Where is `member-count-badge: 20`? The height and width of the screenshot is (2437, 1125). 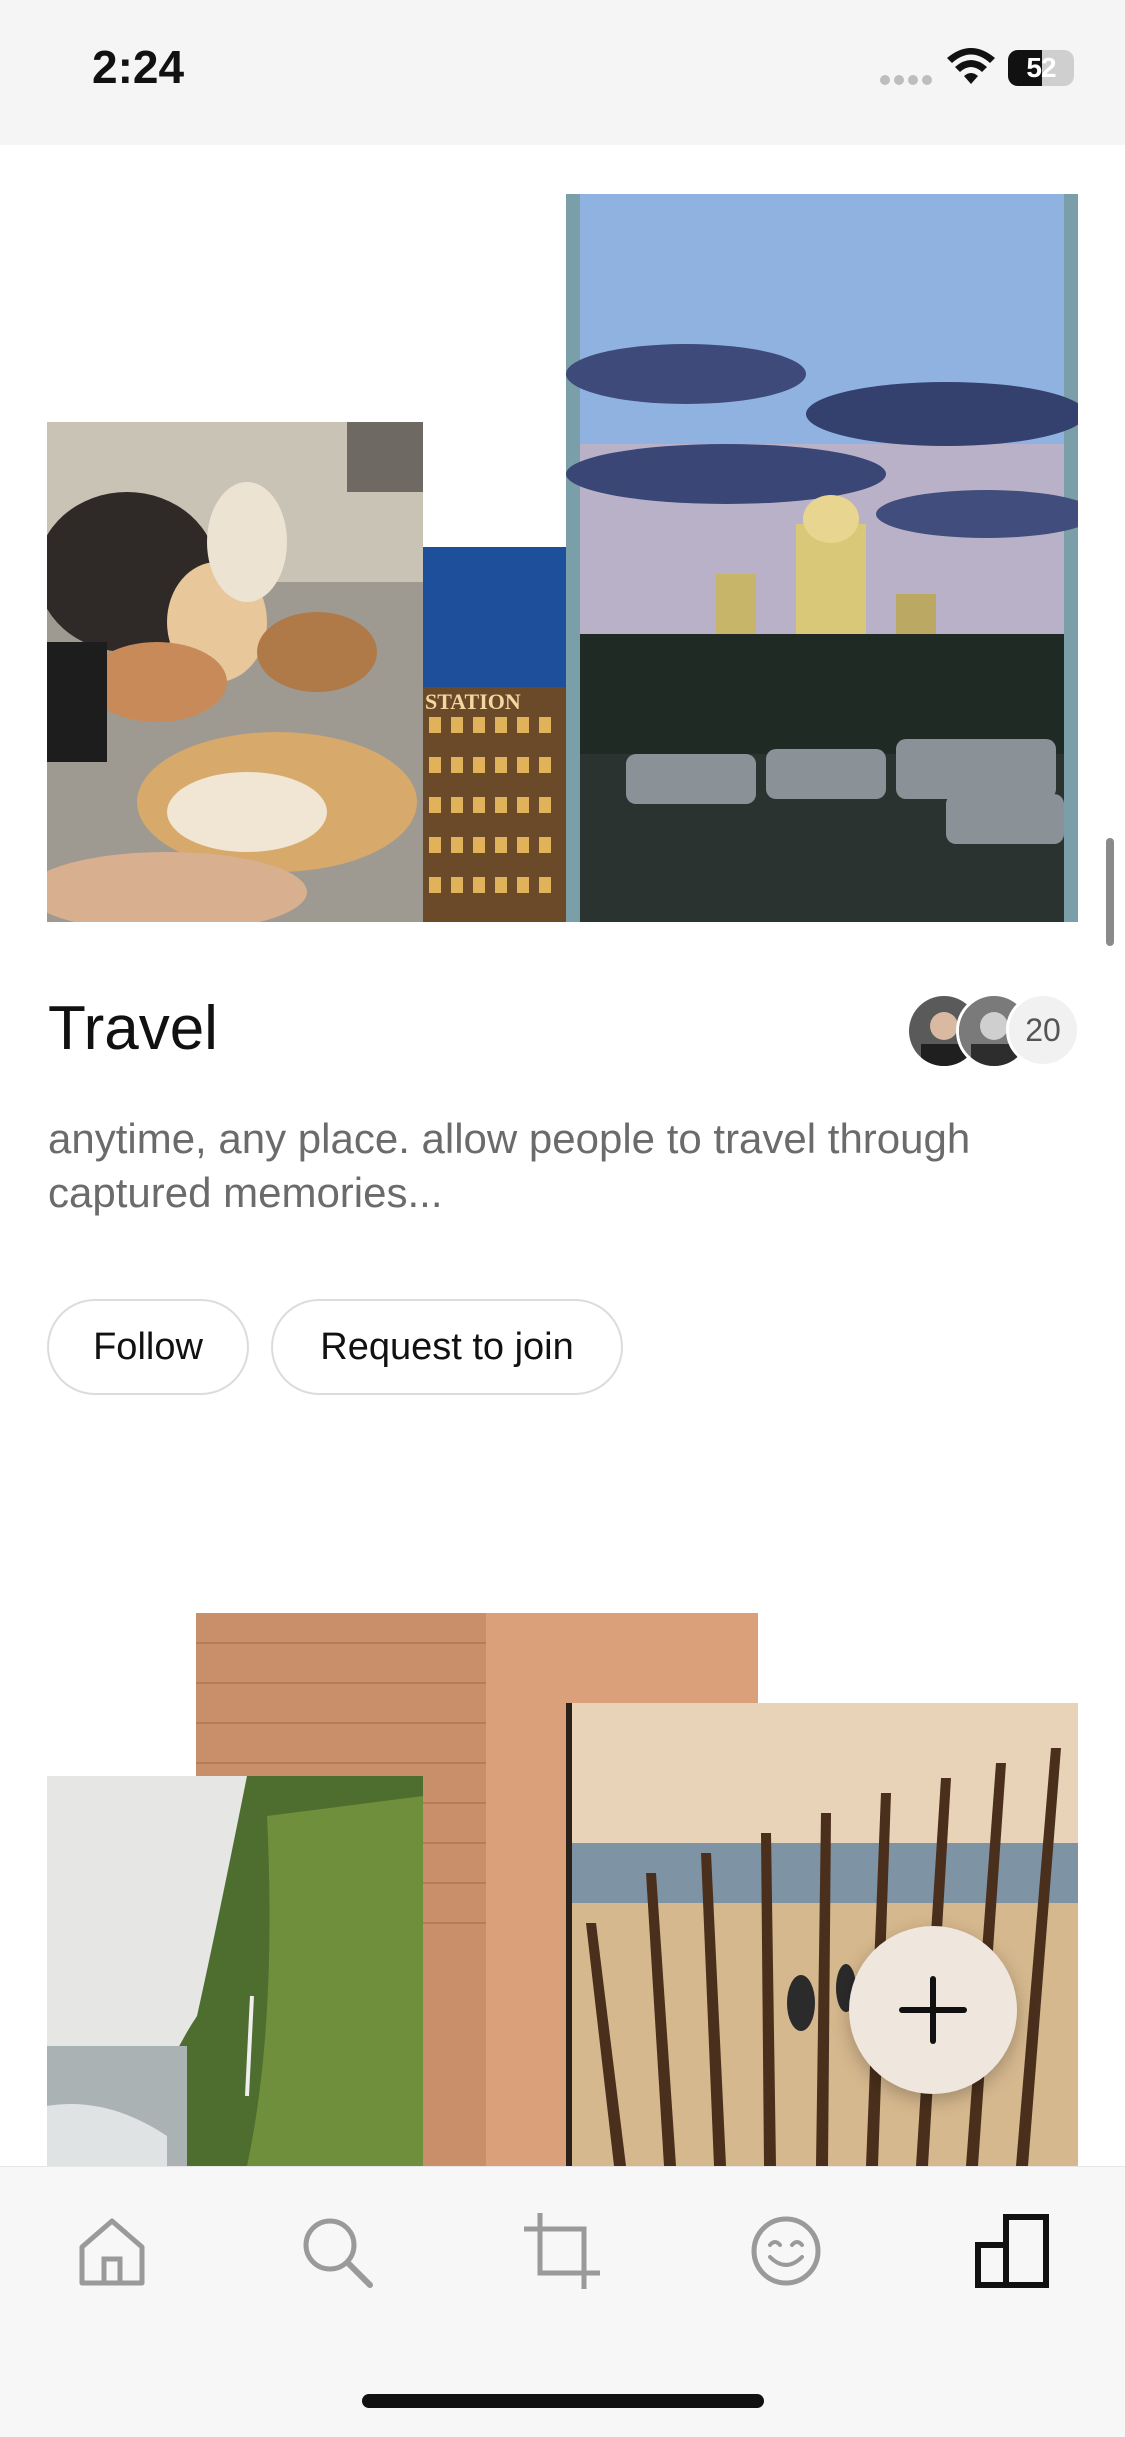
member-count-badge: 20 is located at coordinates (1043, 1030).